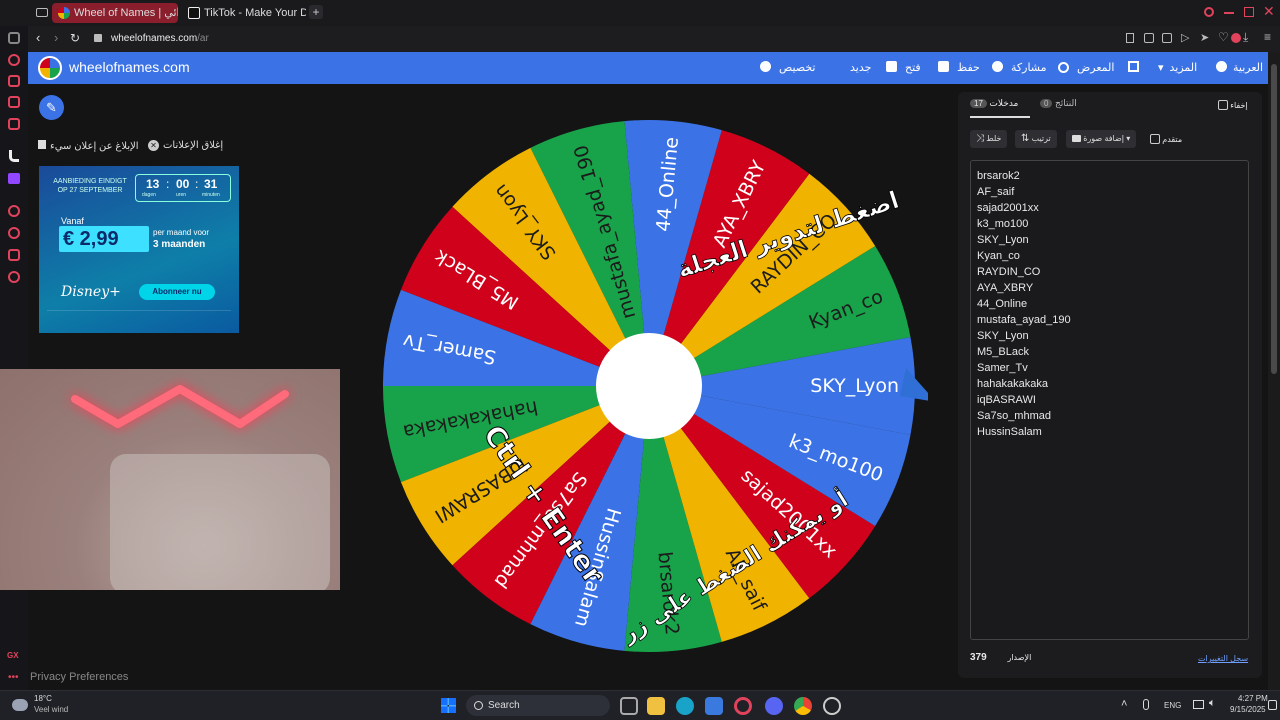 The width and height of the screenshot is (1280, 720). What do you see at coordinates (1223, 105) in the screenshot?
I see `hide-checkbox` at bounding box center [1223, 105].